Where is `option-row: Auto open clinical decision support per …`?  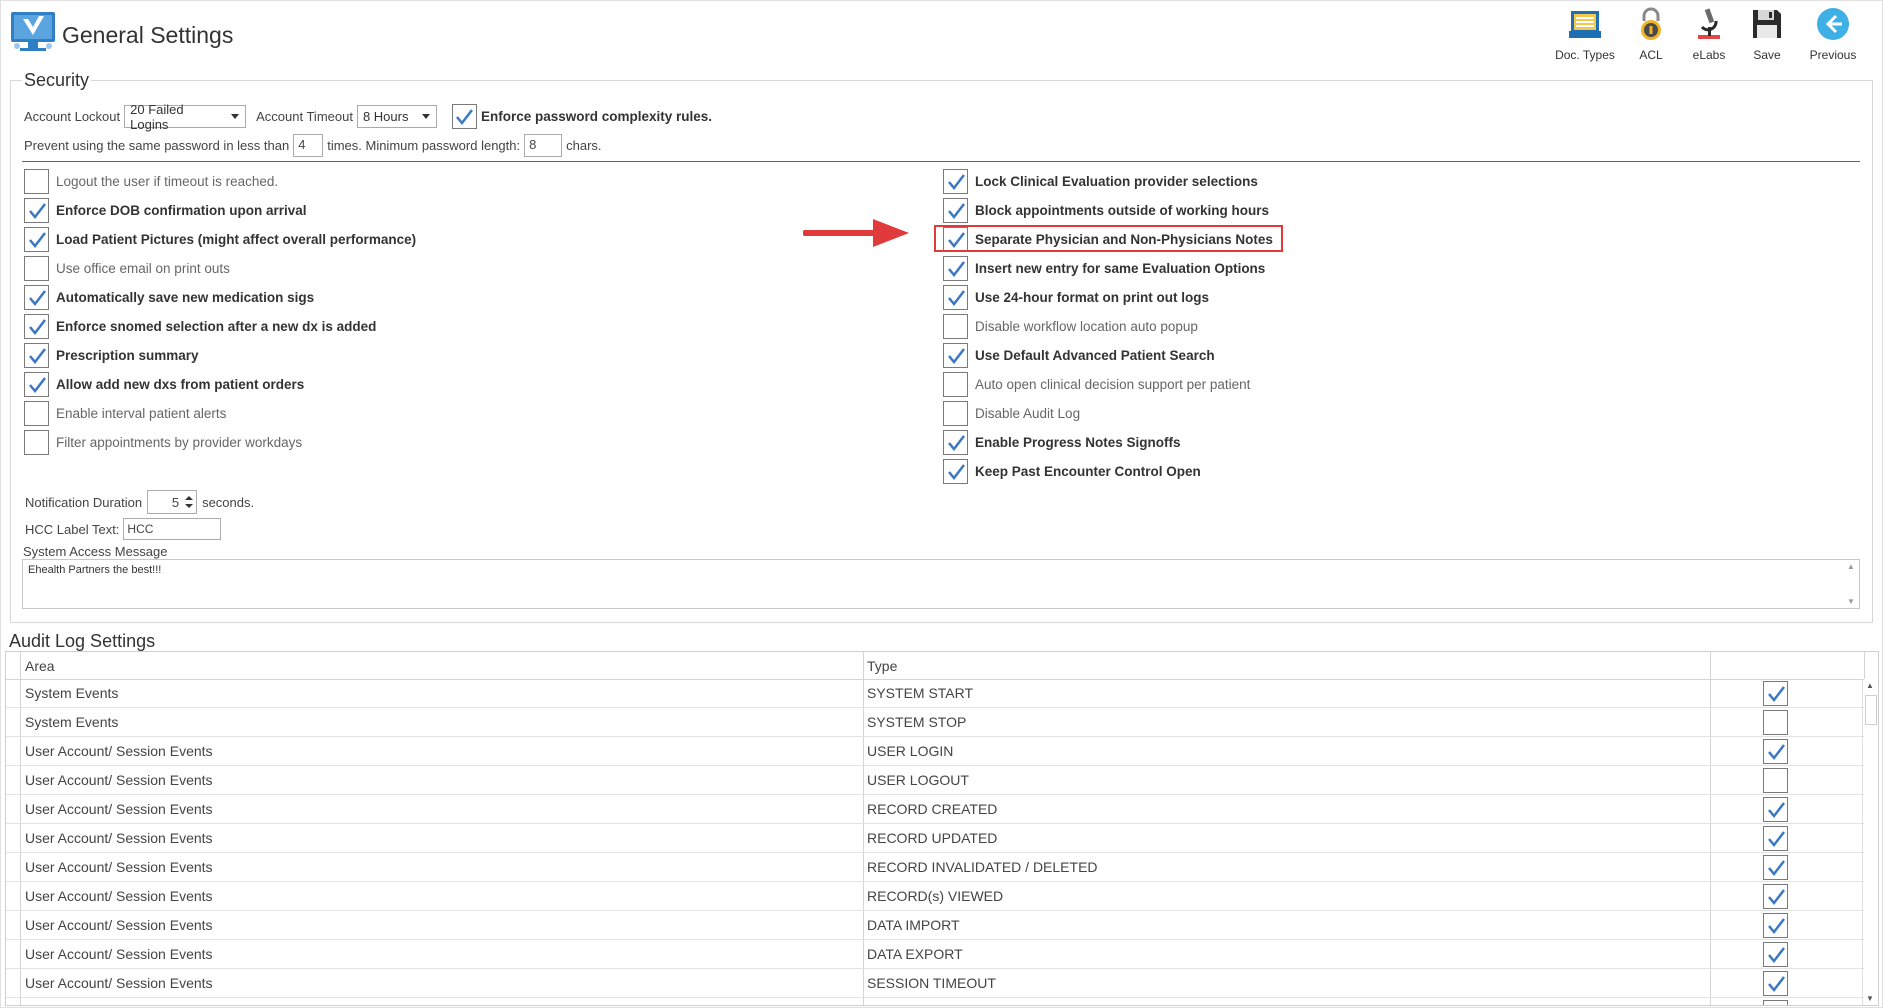
option-row: Auto open clinical decision support per … is located at coordinates (1096, 384).